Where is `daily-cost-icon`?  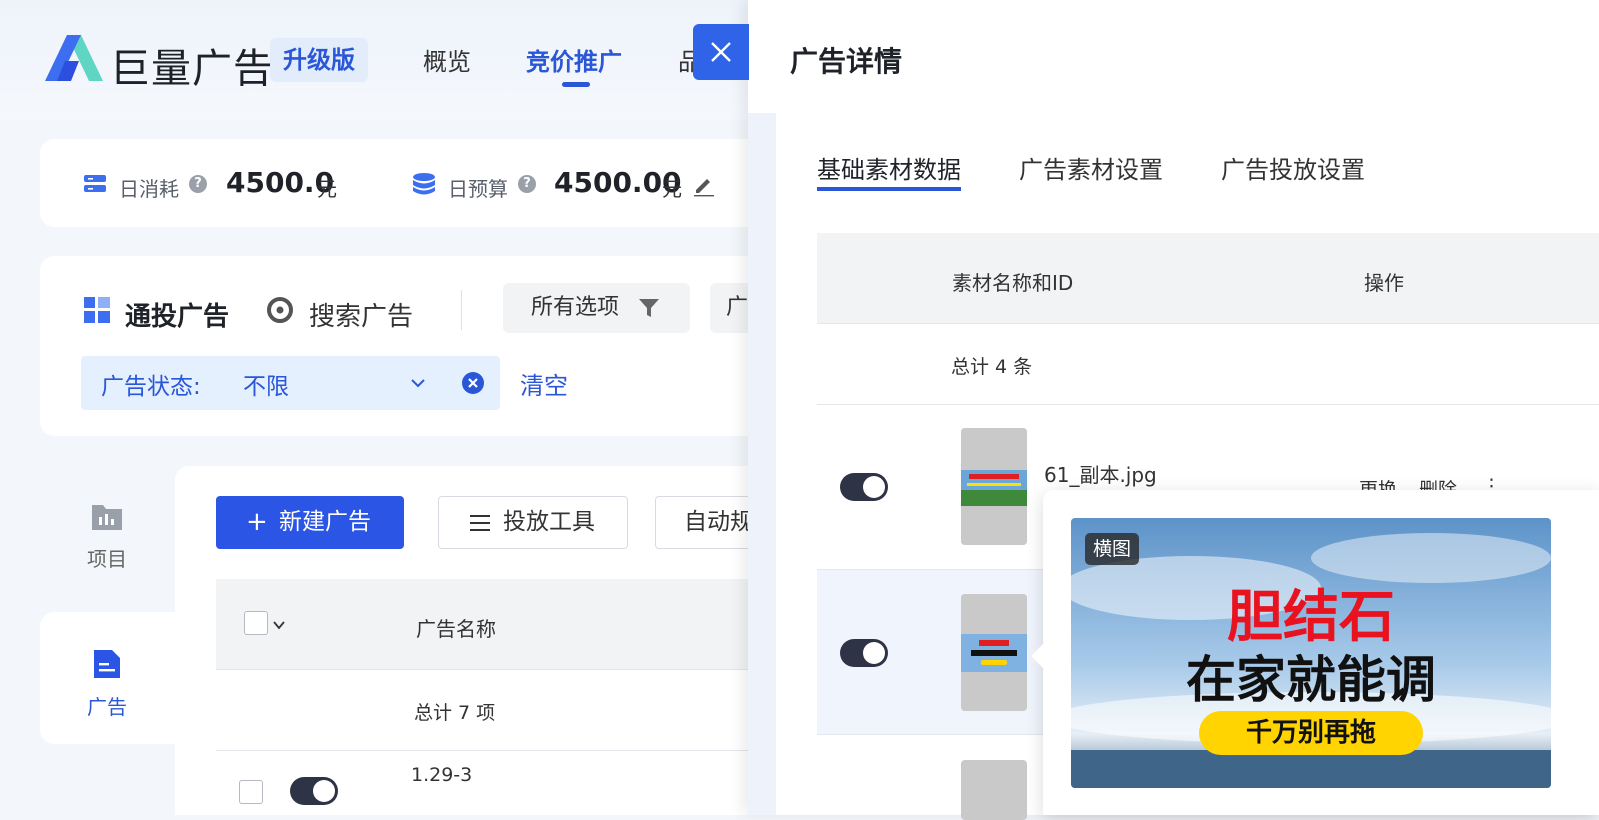
daily-cost-icon is located at coordinates (95, 183).